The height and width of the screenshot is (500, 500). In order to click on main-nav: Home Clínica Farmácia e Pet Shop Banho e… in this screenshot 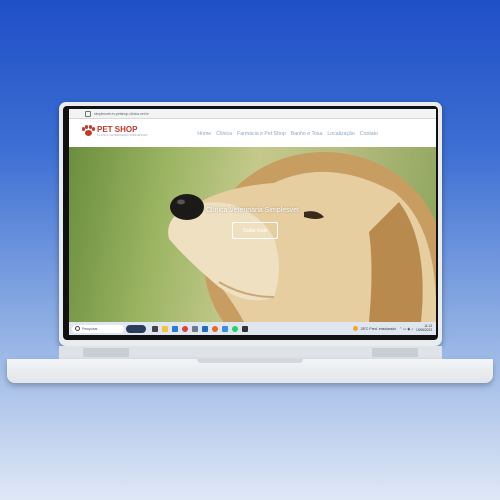, I will do `click(287, 134)`.